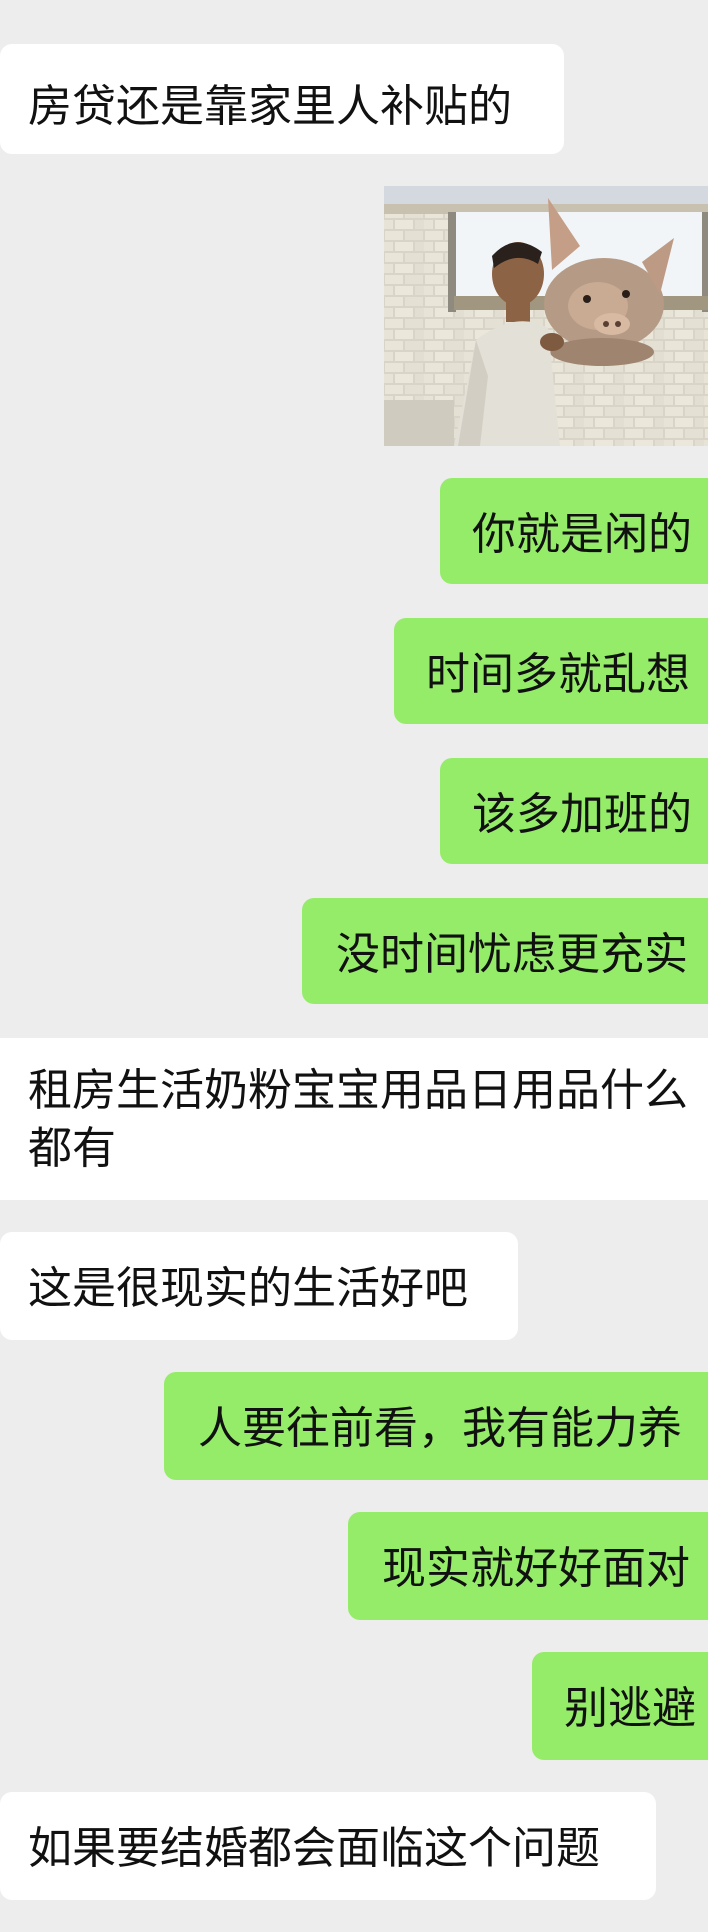 The image size is (708, 1932). What do you see at coordinates (582, 814) in the screenshot?
I see `message-text: 该多加班的` at bounding box center [582, 814].